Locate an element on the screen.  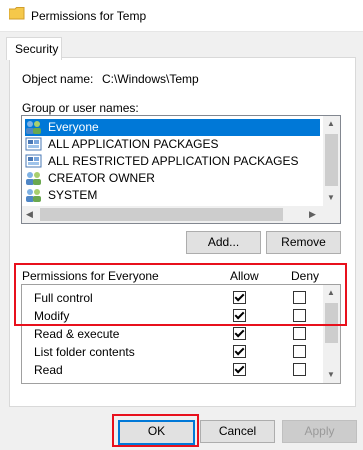
allow-checkbox-read is located at coordinates (239, 369).